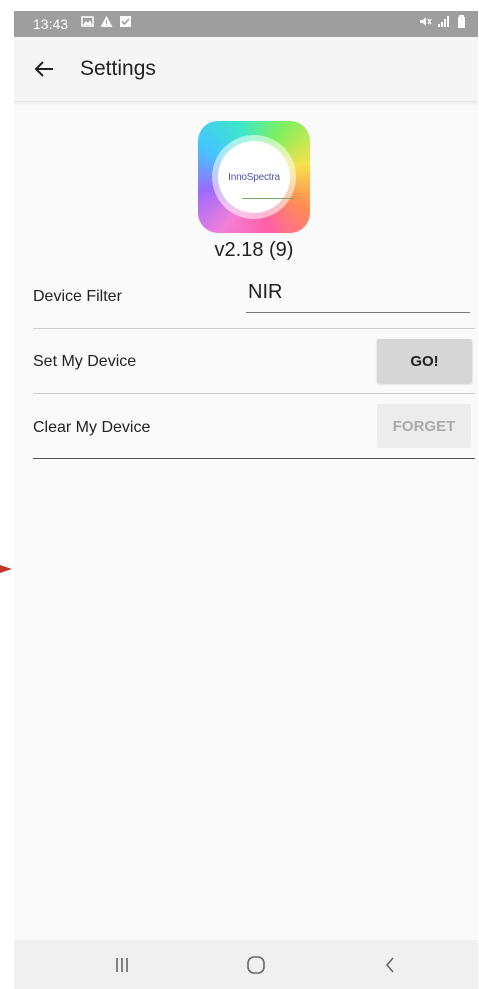 The width and height of the screenshot is (479, 989). What do you see at coordinates (85, 361) in the screenshot?
I see `set-device-label: Set My Device` at bounding box center [85, 361].